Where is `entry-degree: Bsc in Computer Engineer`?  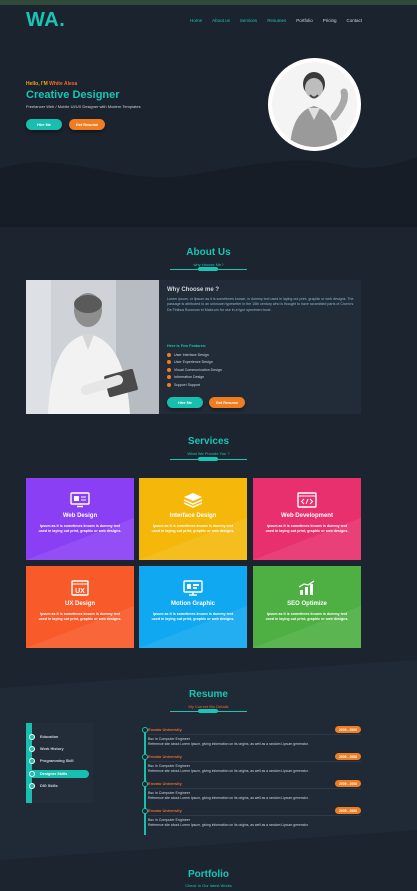
entry-degree: Bsc in Computer Engineer is located at coordinates (169, 820).